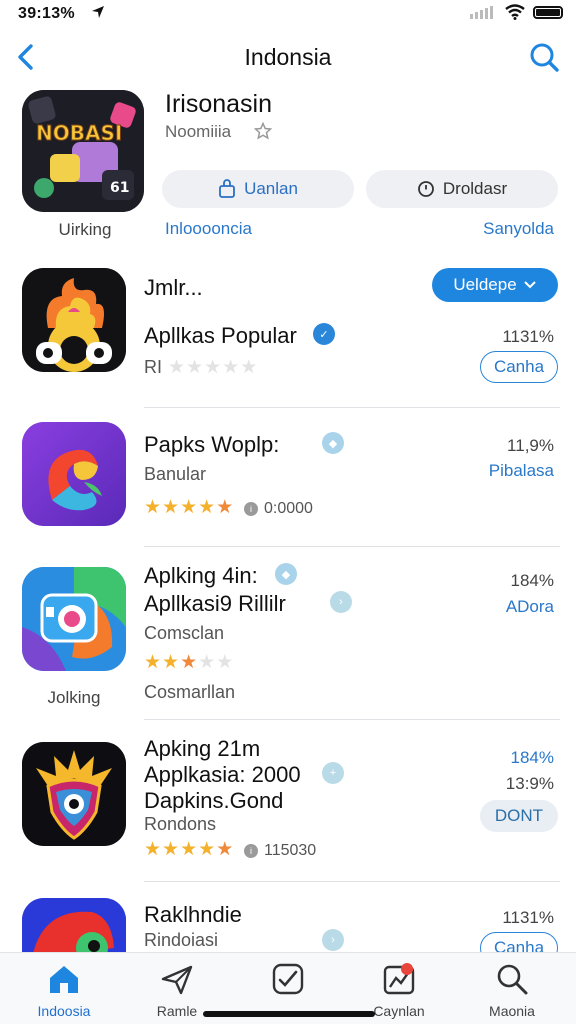 This screenshot has height=1024, width=576. I want to click on tab-label: Maonia, so click(512, 1011).